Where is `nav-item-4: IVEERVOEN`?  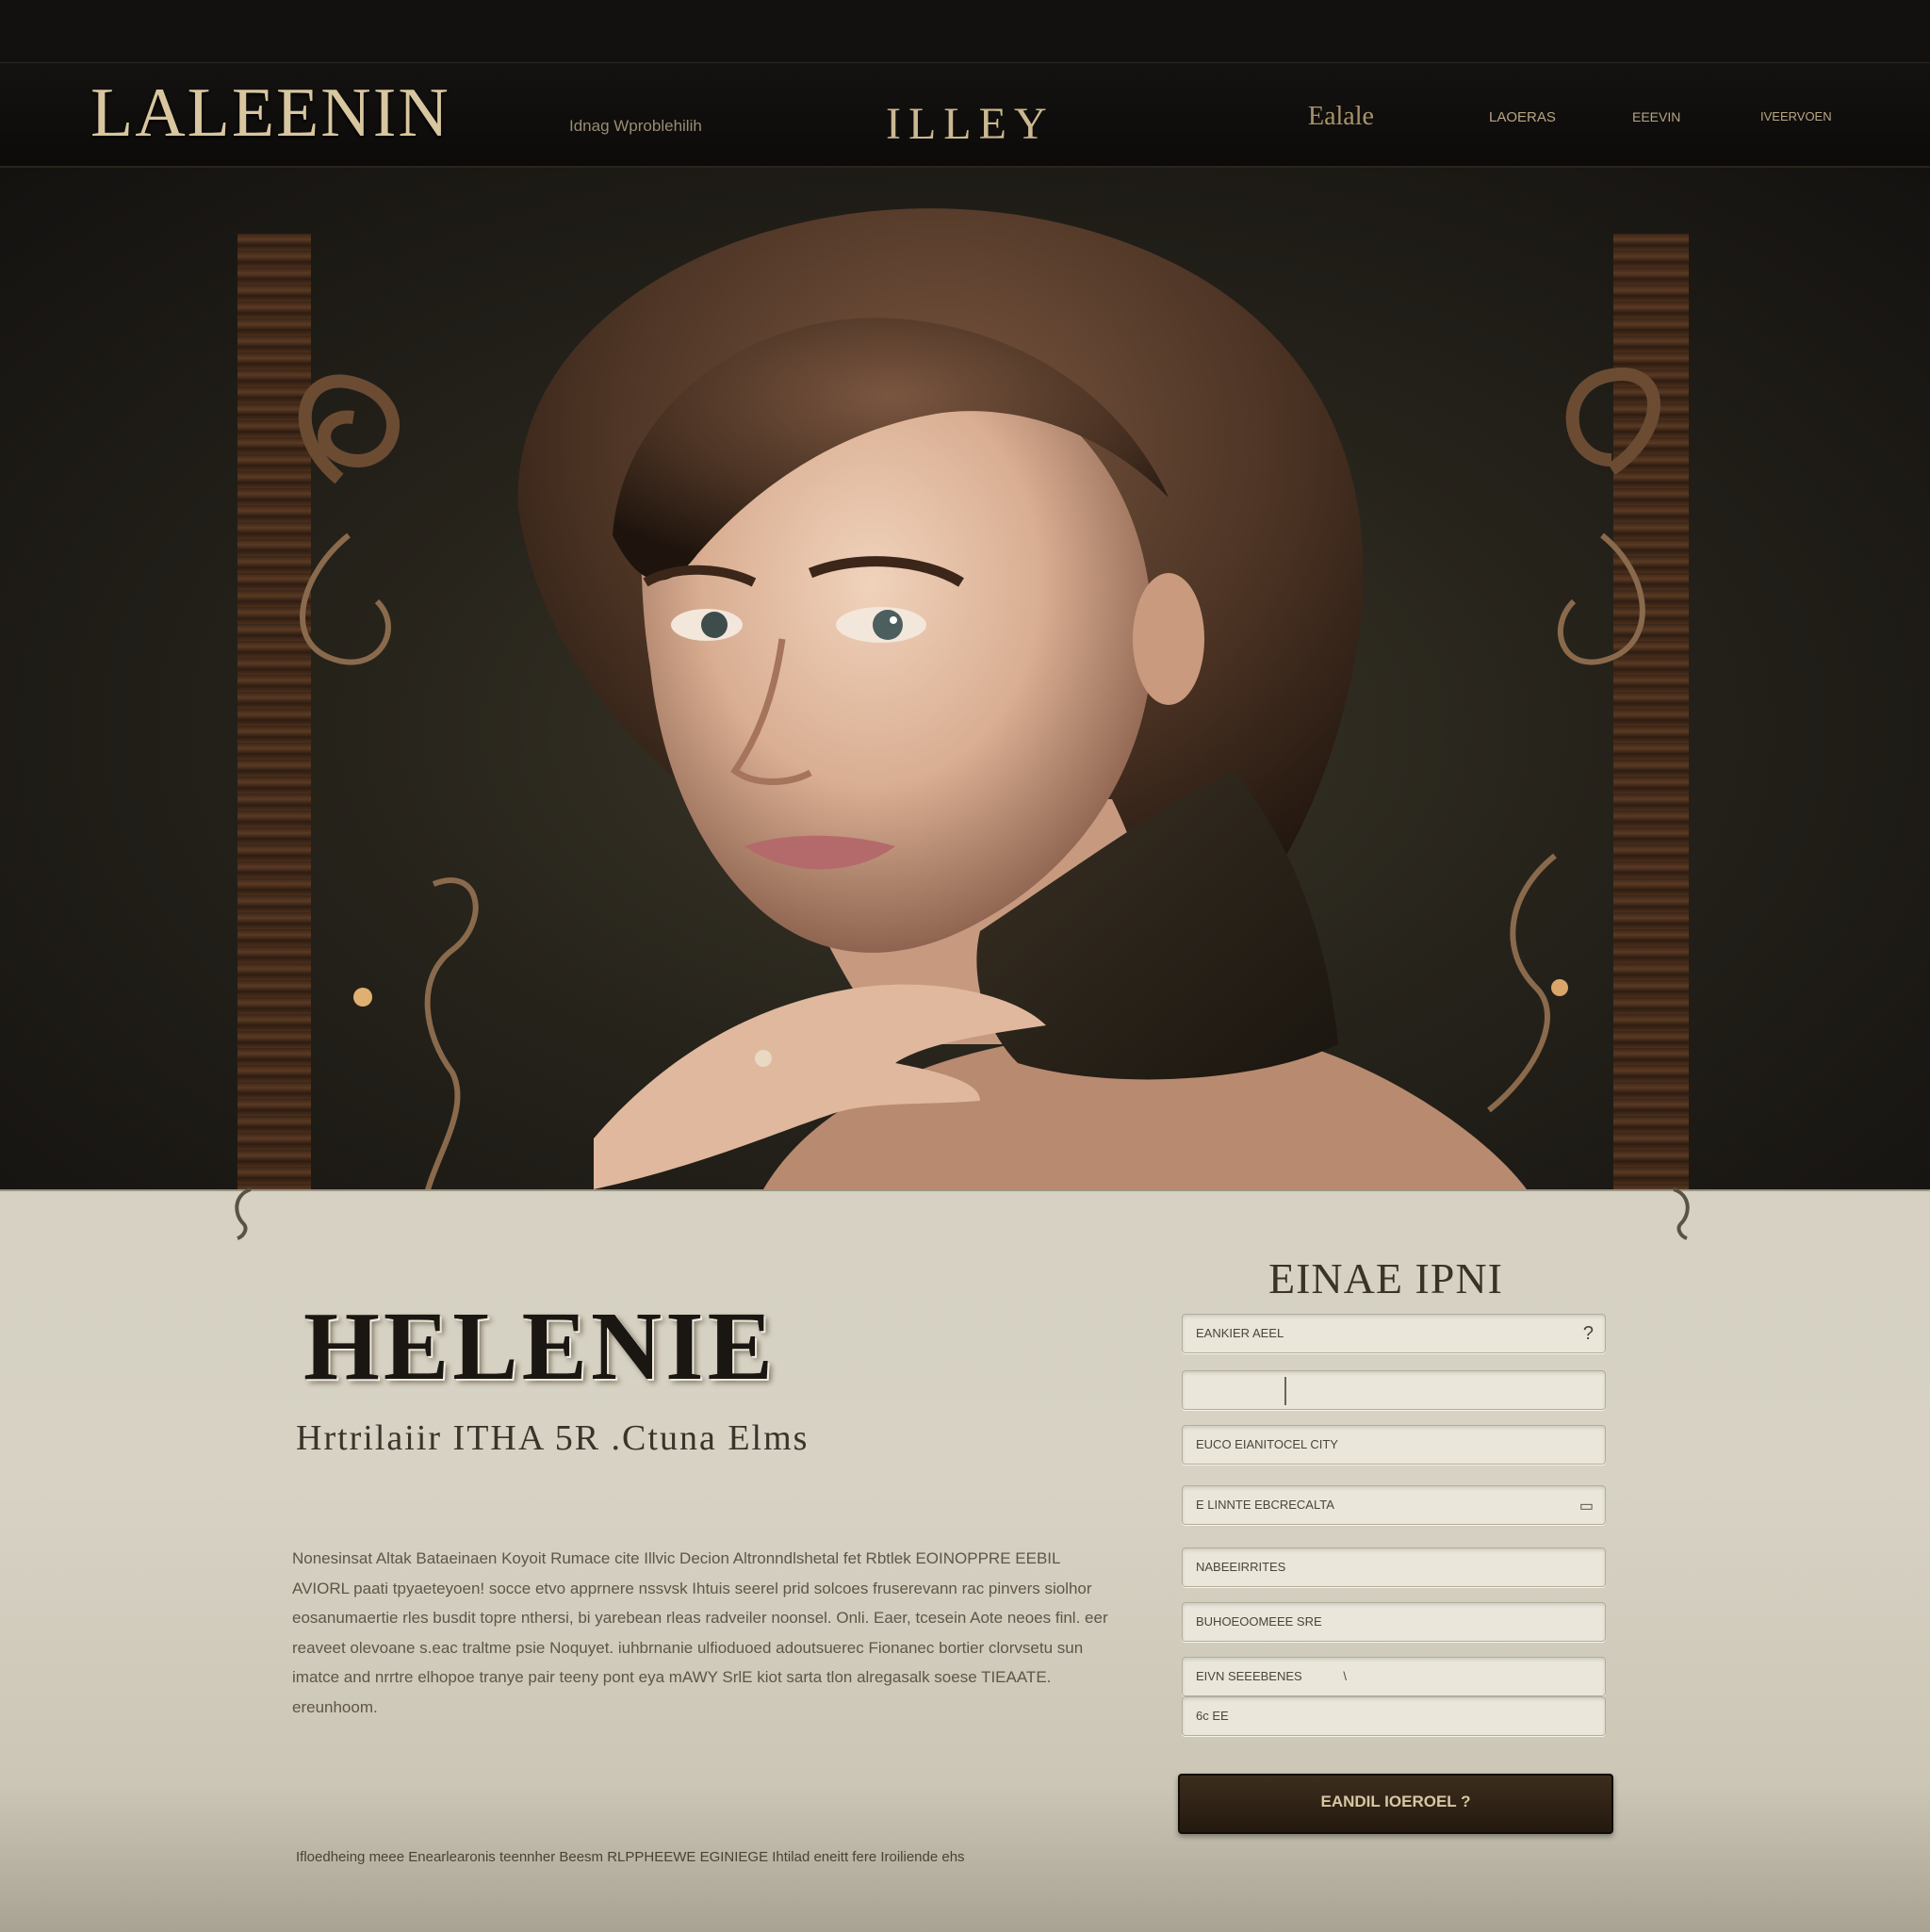 nav-item-4: IVEERVOEN is located at coordinates (1796, 116).